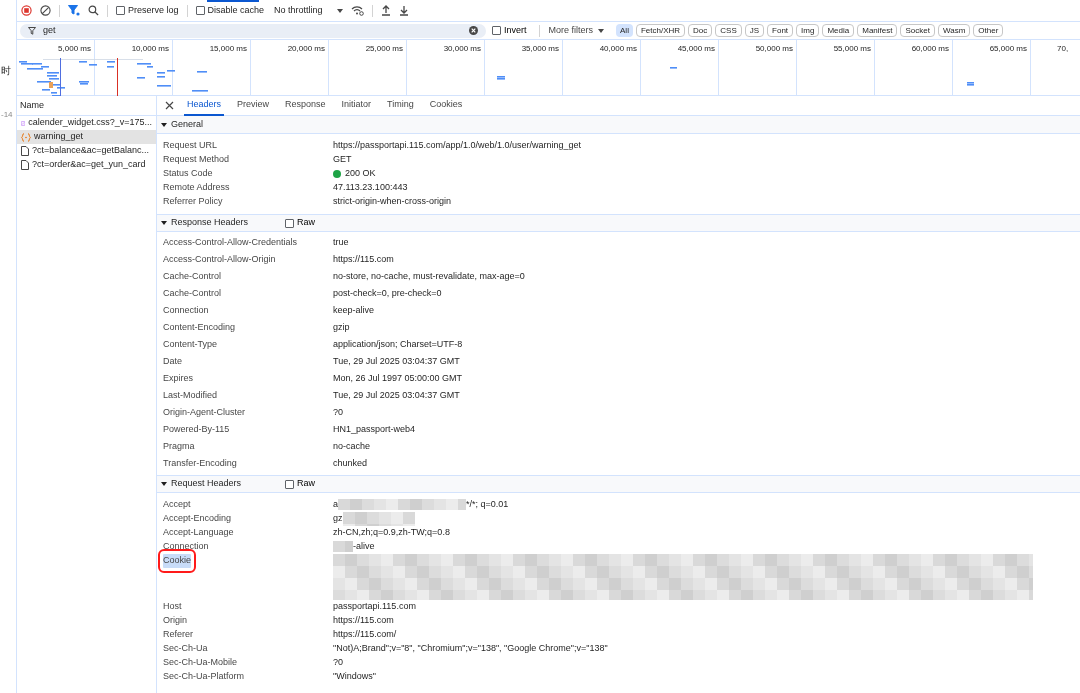 The height and width of the screenshot is (693, 1080). Describe the element at coordinates (457, 145) in the screenshot. I see `header-value: https://passportapi.115.com/app/1.0/web/1.0/user/warning_get` at that location.